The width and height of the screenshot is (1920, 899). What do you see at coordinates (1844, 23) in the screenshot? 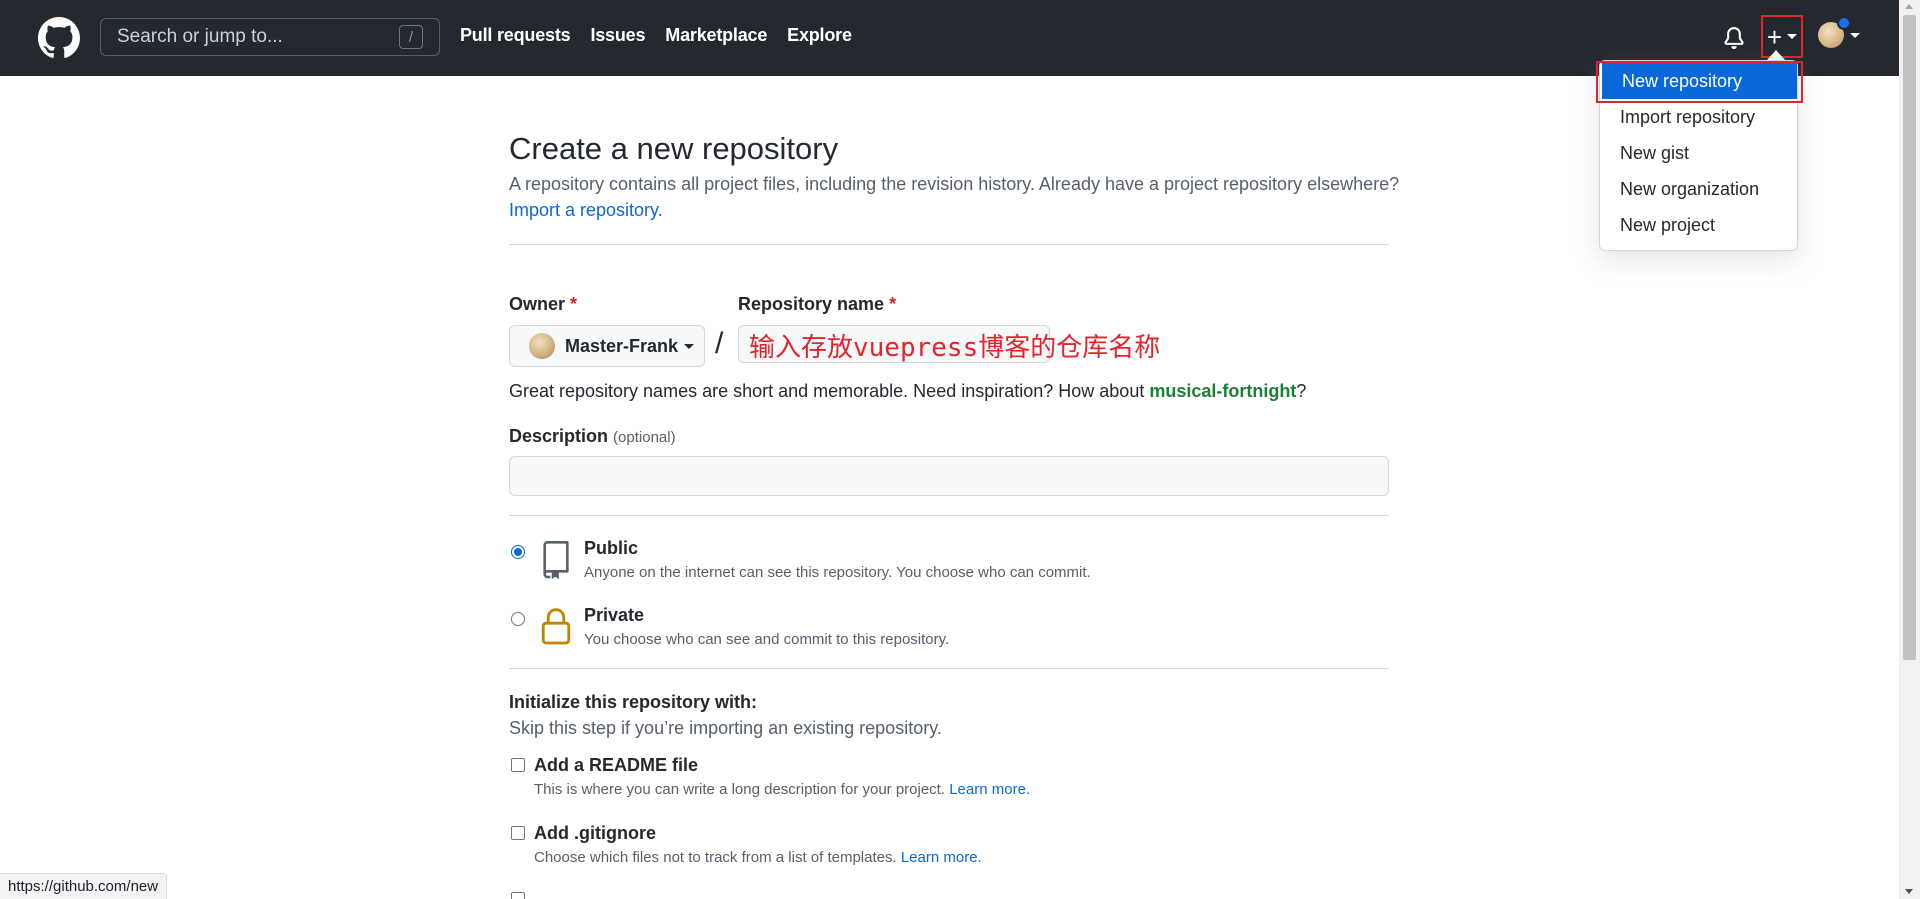
I see `notification-dot` at bounding box center [1844, 23].